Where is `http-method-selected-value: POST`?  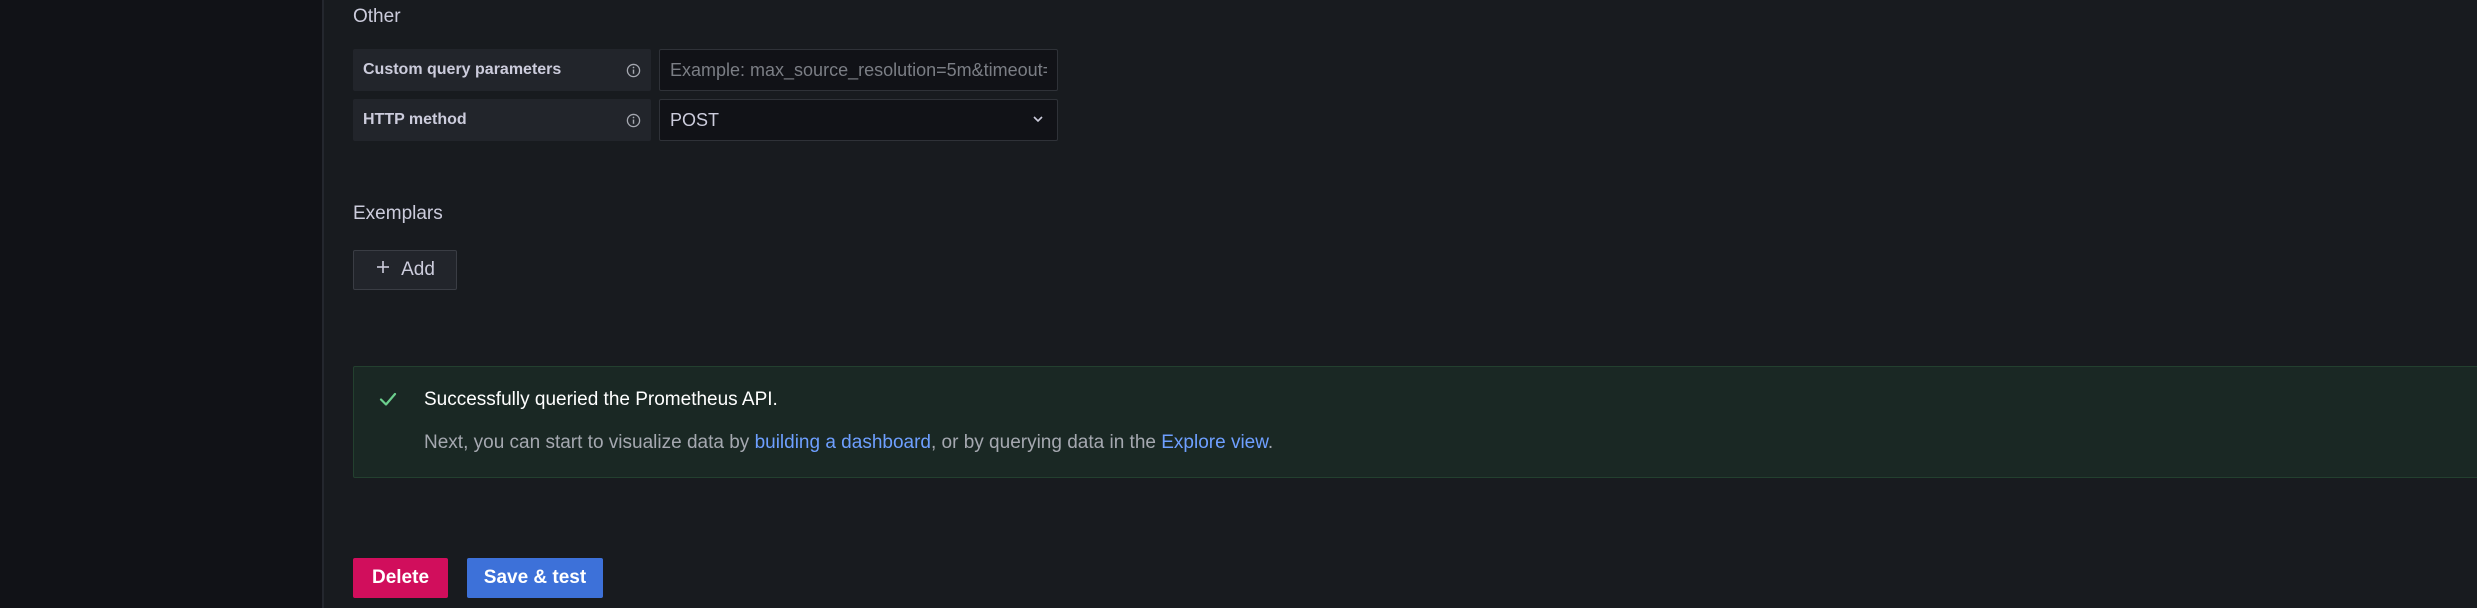
http-method-selected-value: POST is located at coordinates (695, 119).